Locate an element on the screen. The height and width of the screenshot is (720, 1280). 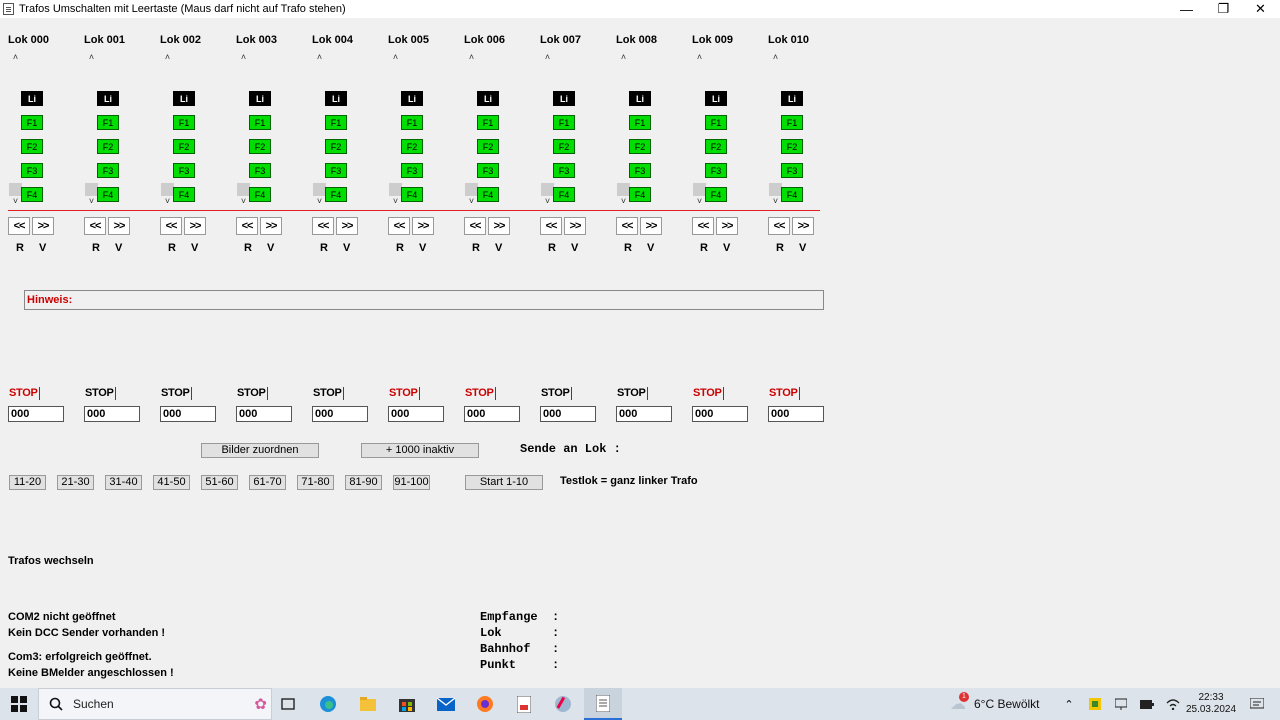
mail-icon is located at coordinates (446, 704).